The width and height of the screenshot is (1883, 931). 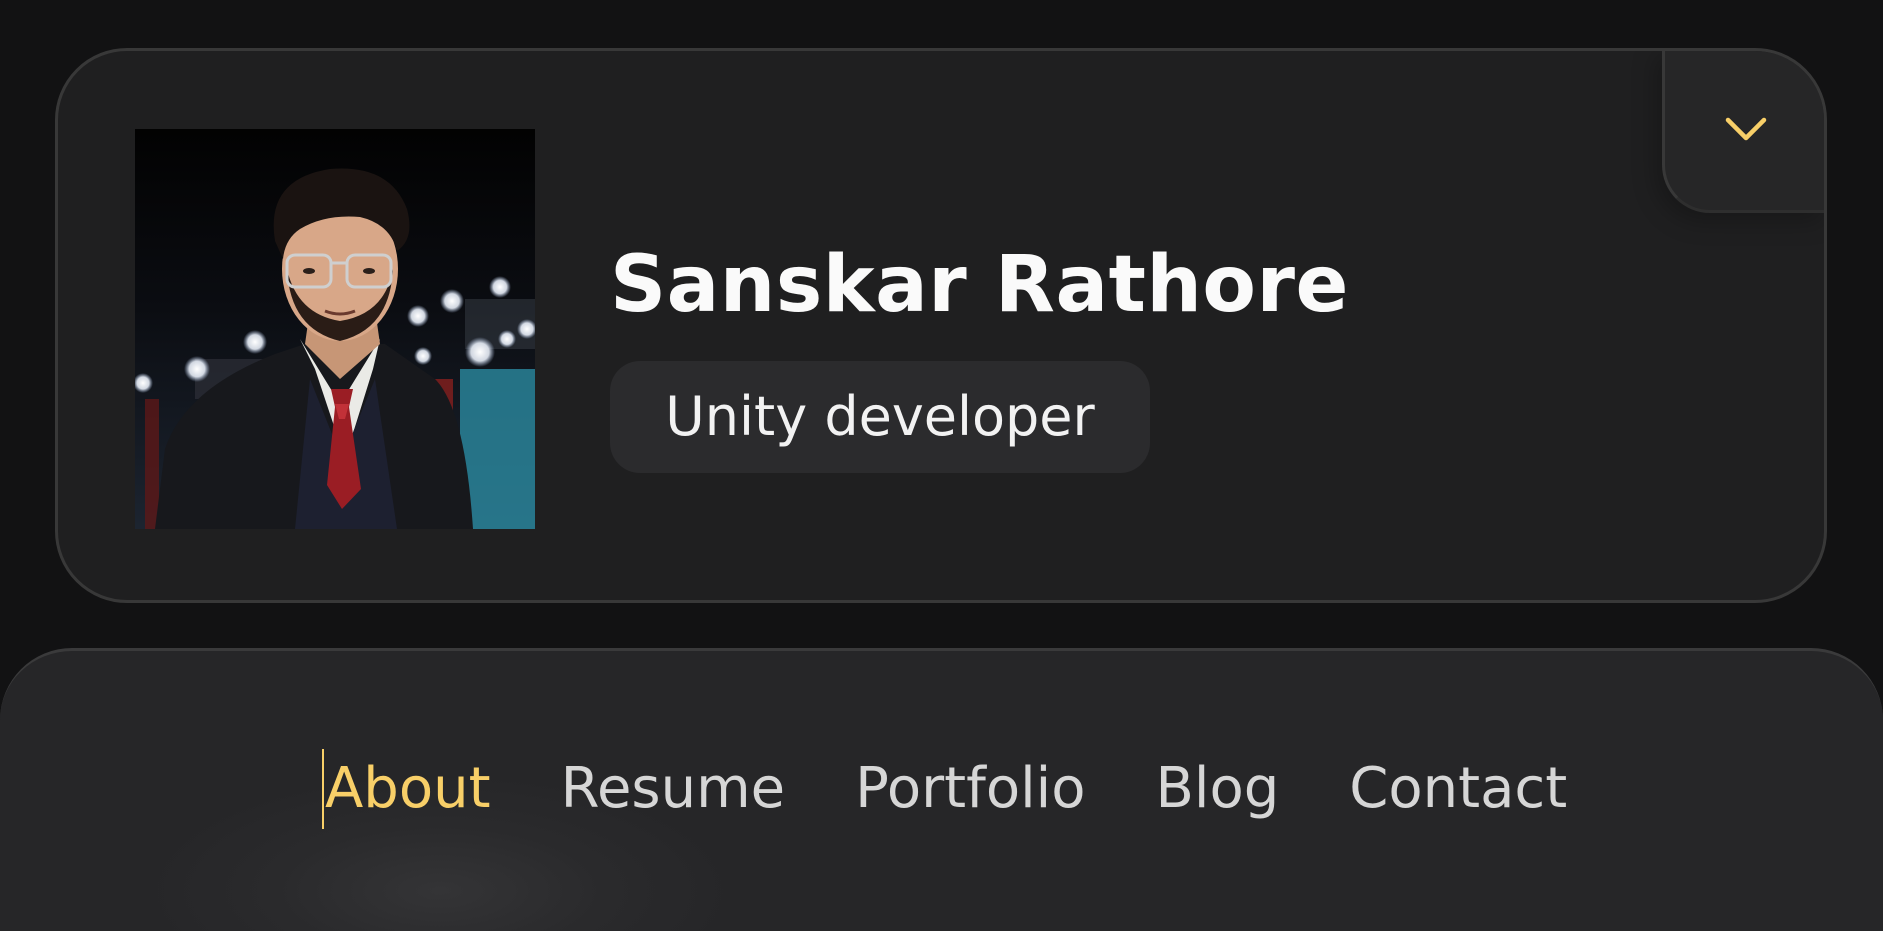 I want to click on role-badge: Unity developer, so click(x=880, y=417).